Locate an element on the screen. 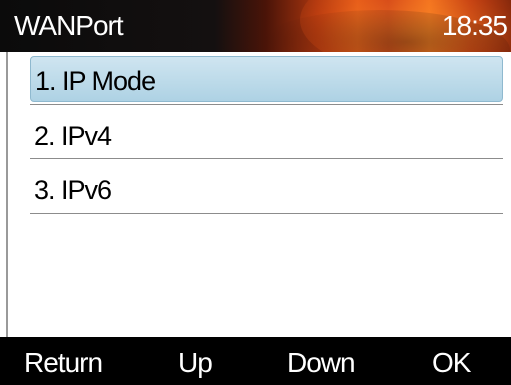  menu-item-label: 3. IPv6 is located at coordinates (73, 190).